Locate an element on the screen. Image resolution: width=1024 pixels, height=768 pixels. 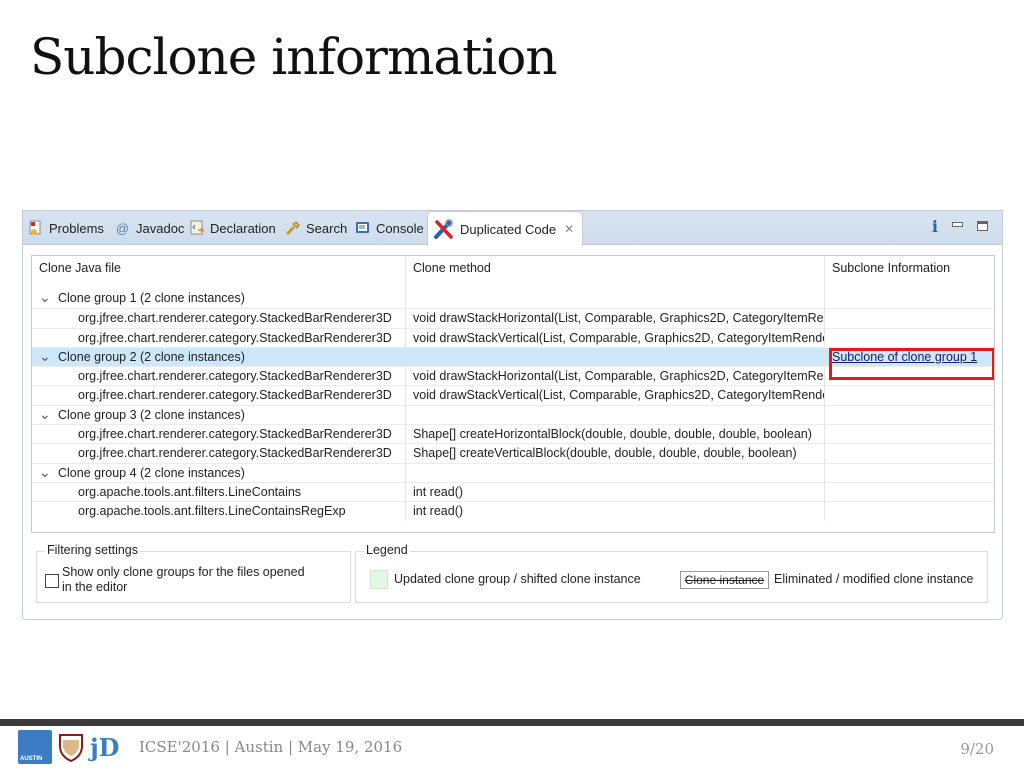
file-text: Clone group 1 (2 clone instances) is located at coordinates (151, 298).